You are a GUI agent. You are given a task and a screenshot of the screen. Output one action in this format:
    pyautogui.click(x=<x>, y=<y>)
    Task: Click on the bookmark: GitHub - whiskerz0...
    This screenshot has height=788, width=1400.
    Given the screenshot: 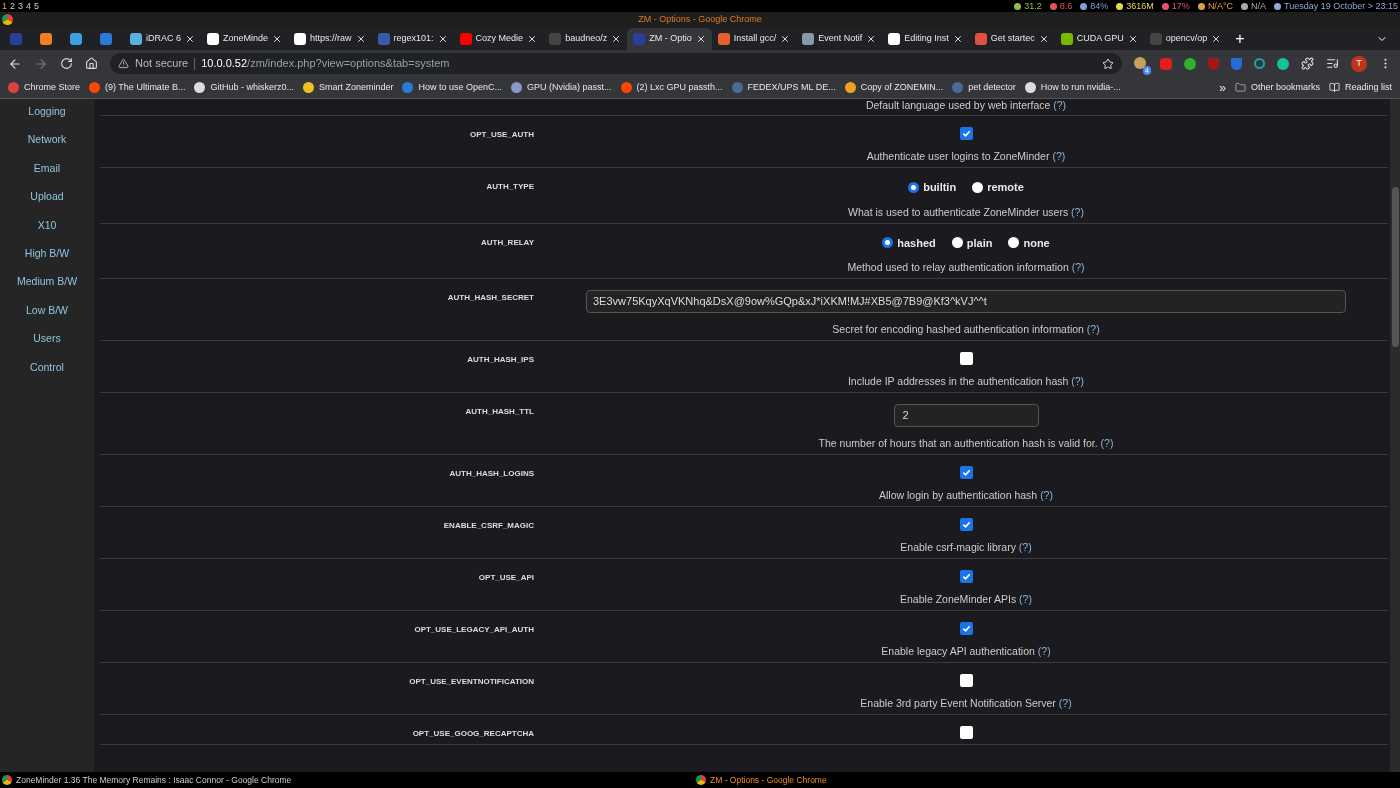 What is the action you would take?
    pyautogui.click(x=244, y=87)
    